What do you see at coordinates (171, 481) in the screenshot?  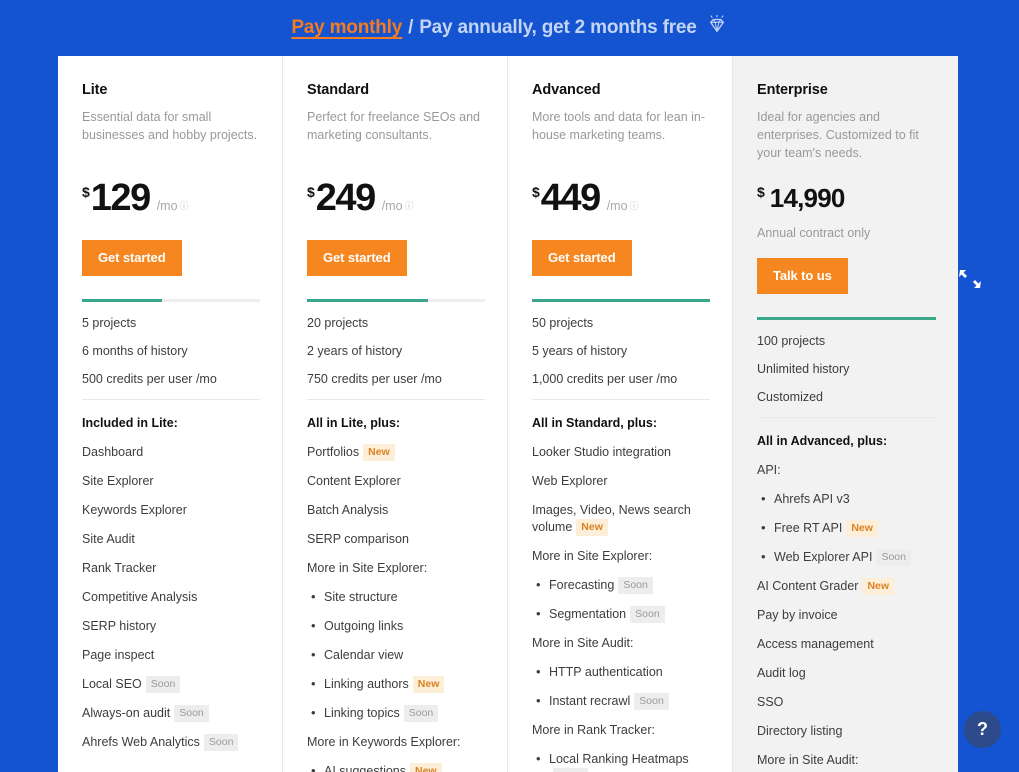 I see `feature-item: Site Explorer` at bounding box center [171, 481].